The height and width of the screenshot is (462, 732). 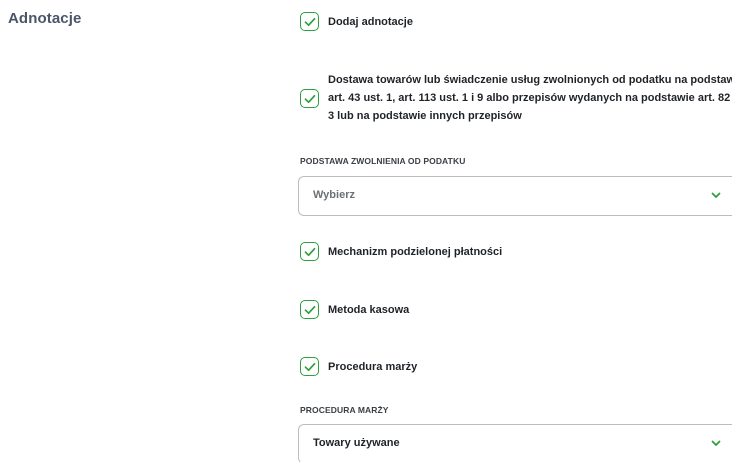 I want to click on exemption-basis-label: PODSTAWA ZWOLNIENIA OD PODATKU, so click(x=383, y=161).